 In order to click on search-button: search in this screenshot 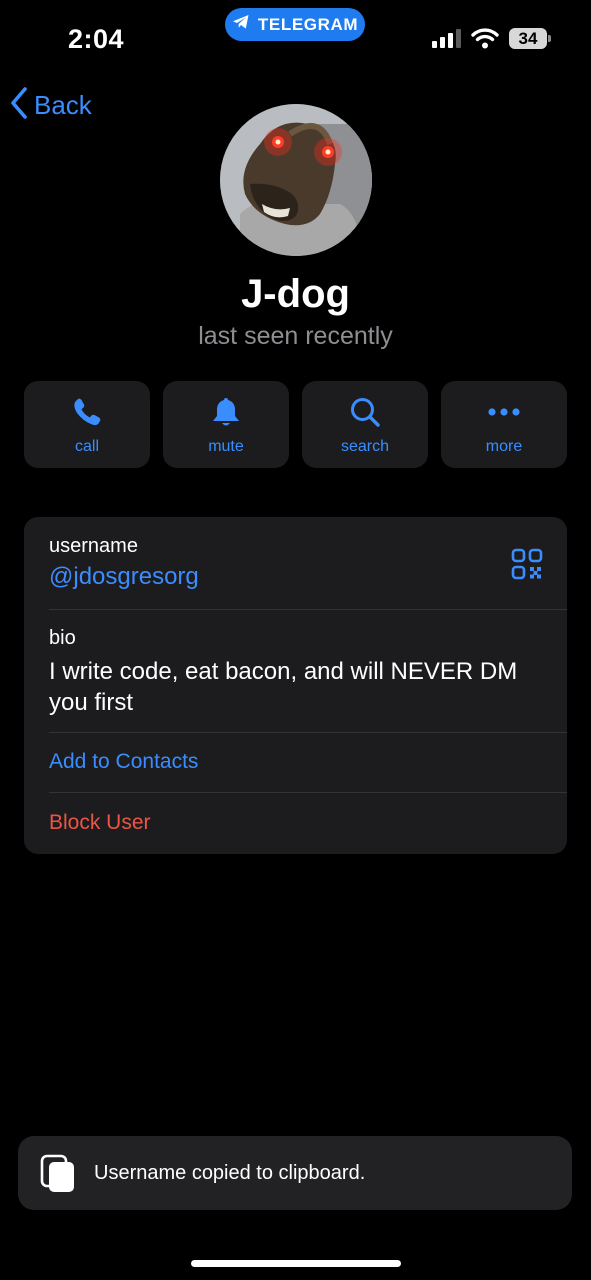, I will do `click(365, 424)`.